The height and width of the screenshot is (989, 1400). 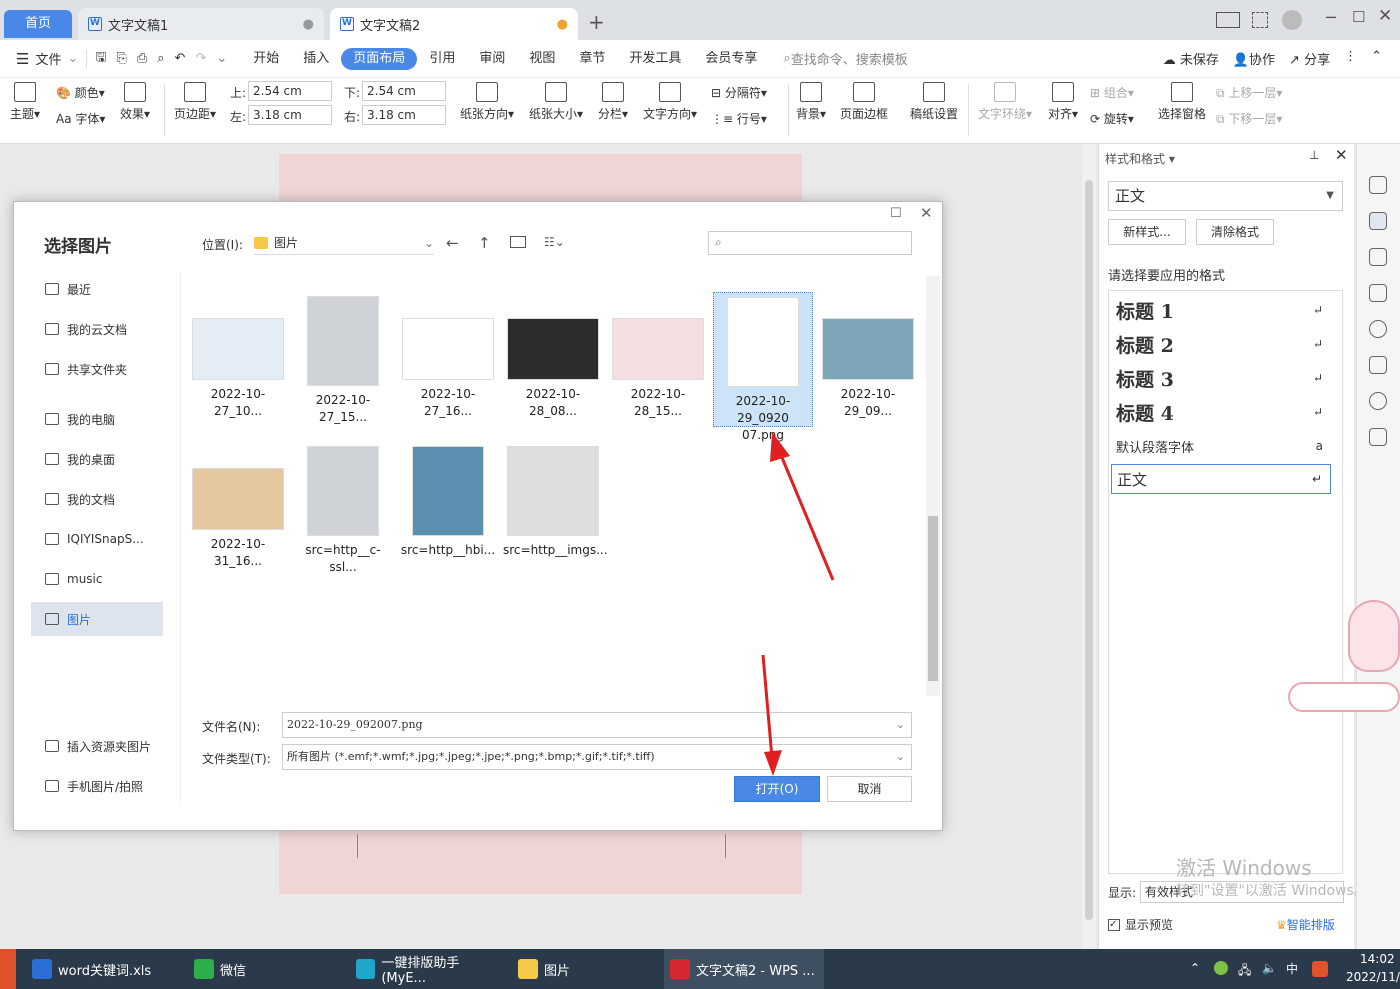 I want to click on network-icon: 🖧, so click(x=1244, y=971).